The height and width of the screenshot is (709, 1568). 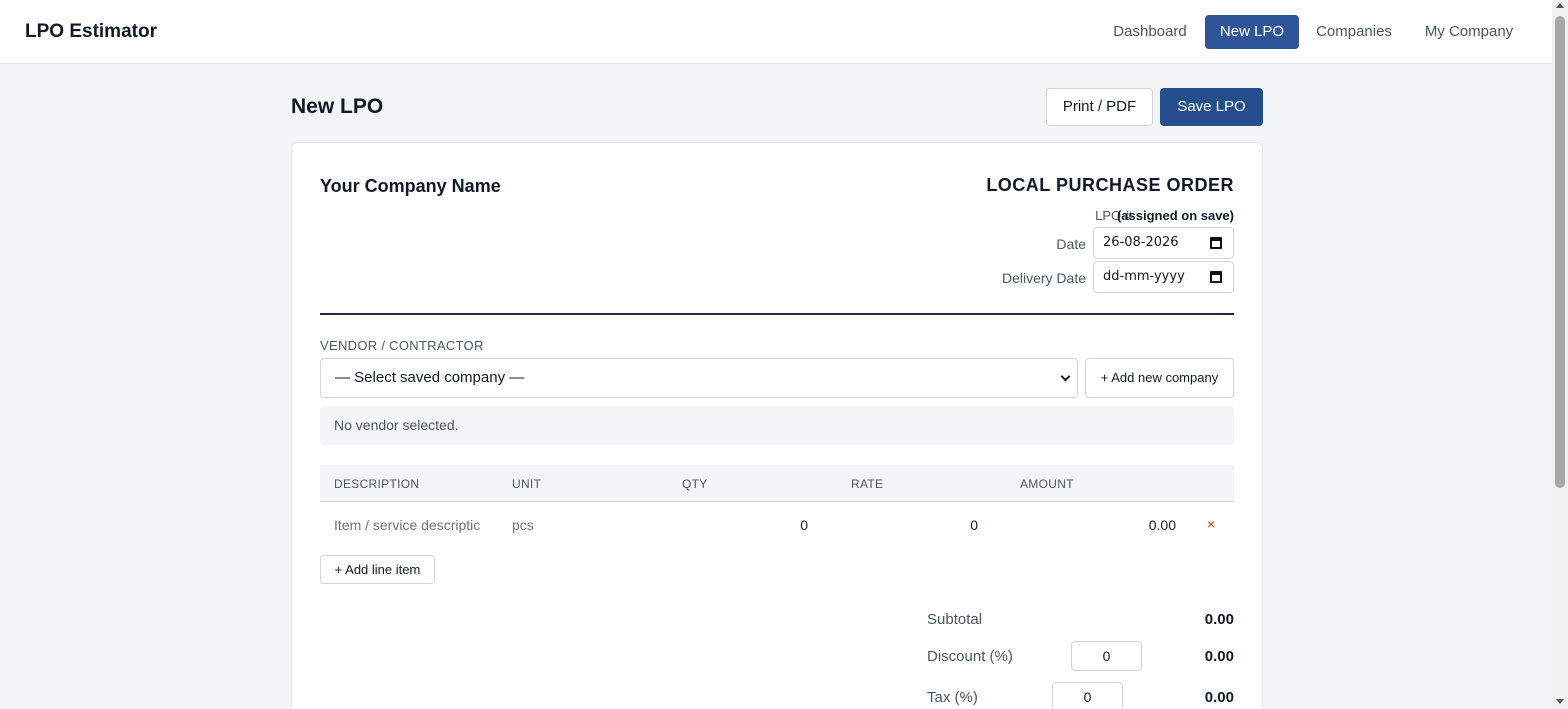 What do you see at coordinates (430, 377) in the screenshot?
I see `vendor-select-value: — Select saved company —` at bounding box center [430, 377].